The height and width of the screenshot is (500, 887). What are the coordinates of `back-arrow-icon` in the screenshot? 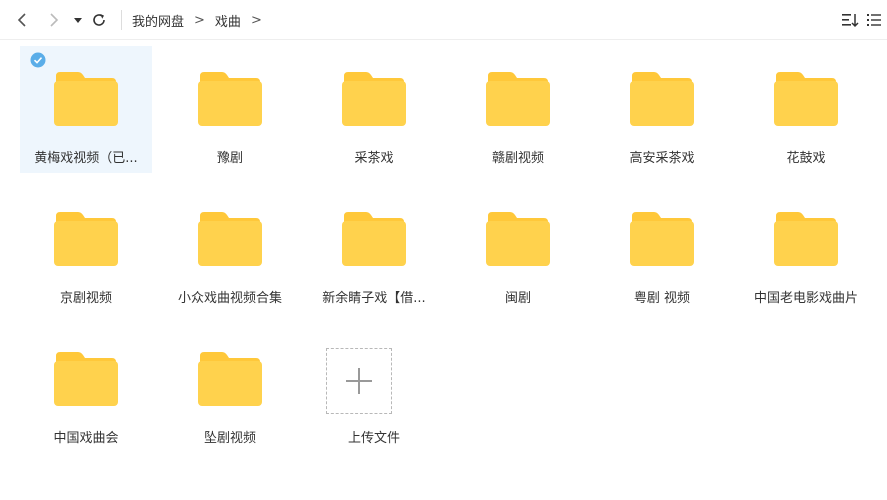 It's located at (21, 20).